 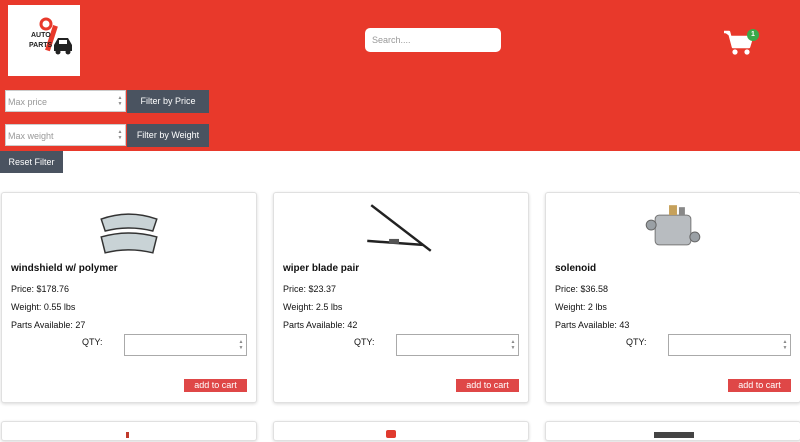 What do you see at coordinates (63, 46) in the screenshot?
I see `car-icon` at bounding box center [63, 46].